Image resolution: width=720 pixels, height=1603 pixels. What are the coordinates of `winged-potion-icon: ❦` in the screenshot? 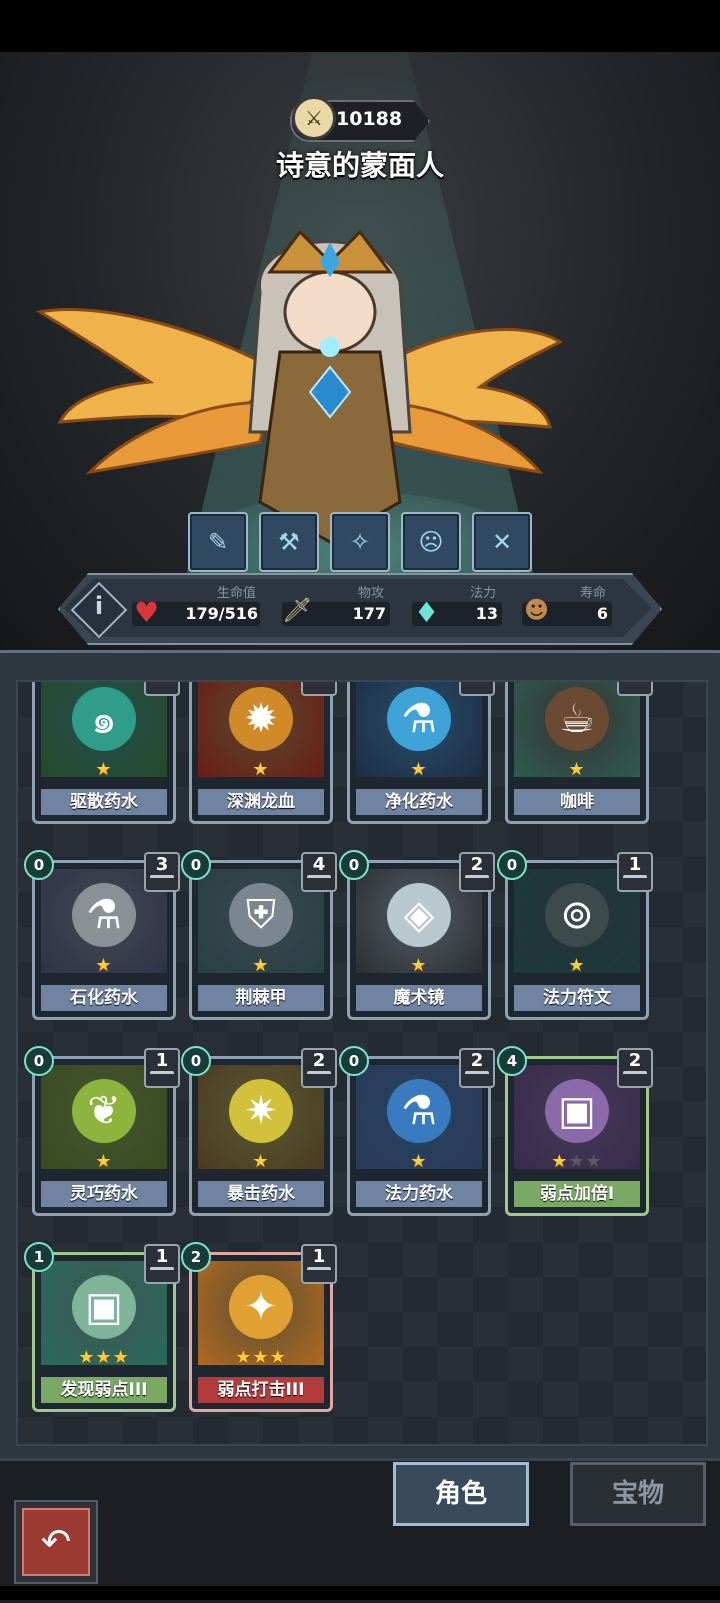 It's located at (104, 1111).